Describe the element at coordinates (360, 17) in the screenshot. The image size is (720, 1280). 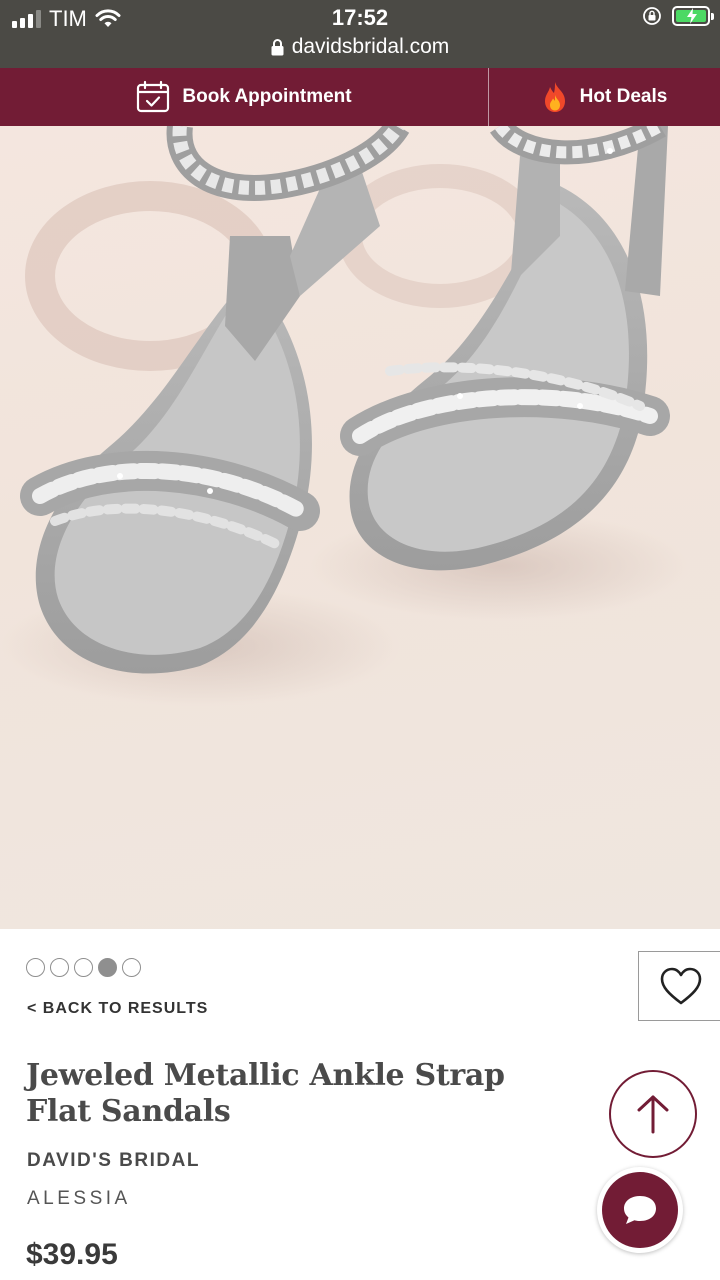
I see `clock: 17:52` at that location.